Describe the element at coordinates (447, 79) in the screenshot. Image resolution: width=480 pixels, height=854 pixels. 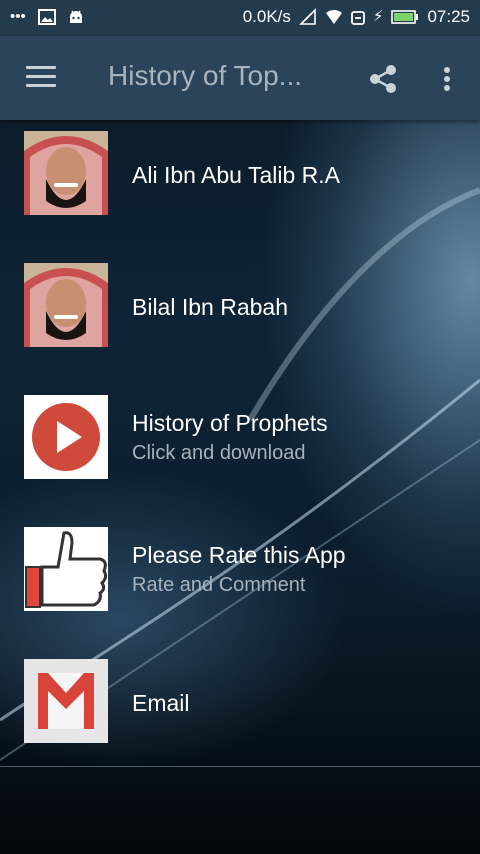
I see `more-vertical-icon` at that location.